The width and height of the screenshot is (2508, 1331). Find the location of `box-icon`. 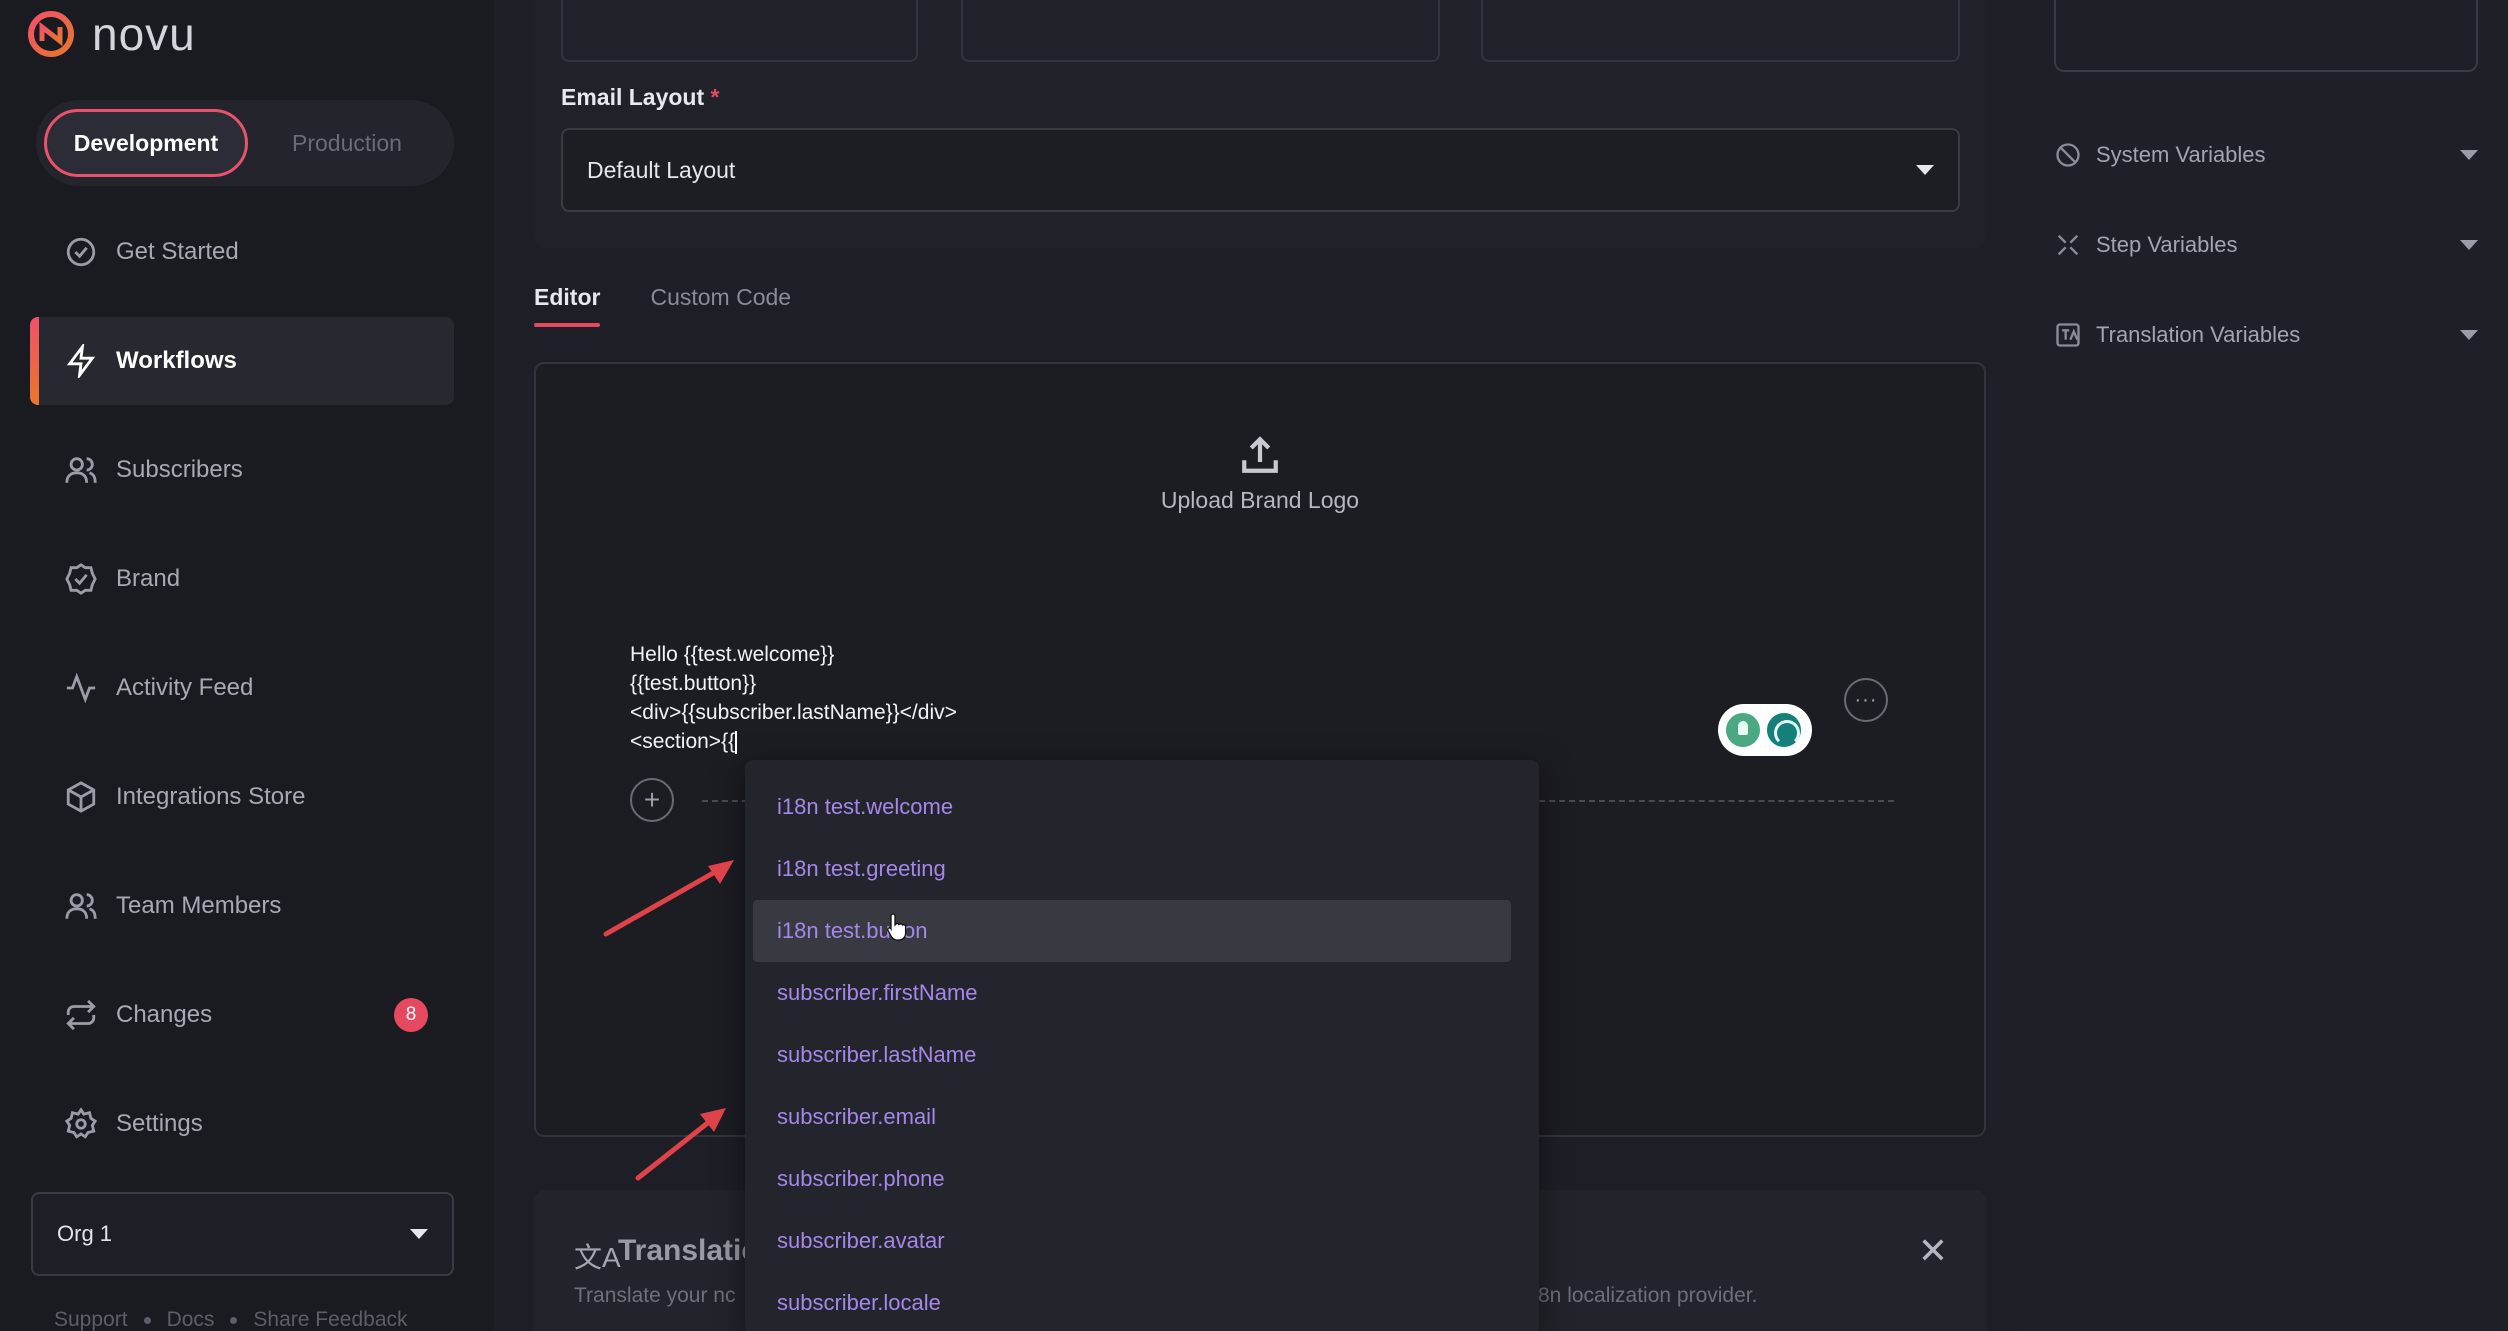

box-icon is located at coordinates (81, 797).